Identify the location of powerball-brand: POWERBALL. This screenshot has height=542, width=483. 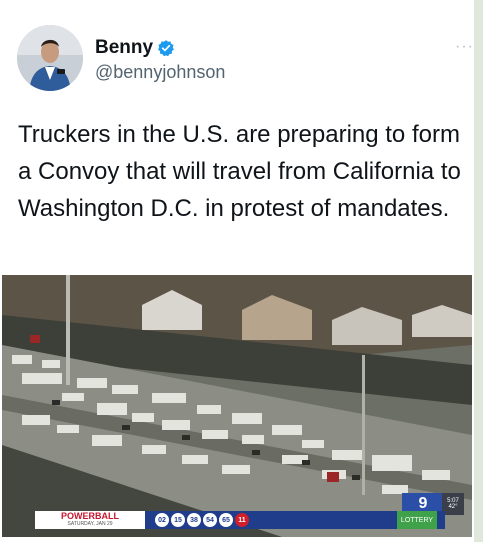
(90, 516).